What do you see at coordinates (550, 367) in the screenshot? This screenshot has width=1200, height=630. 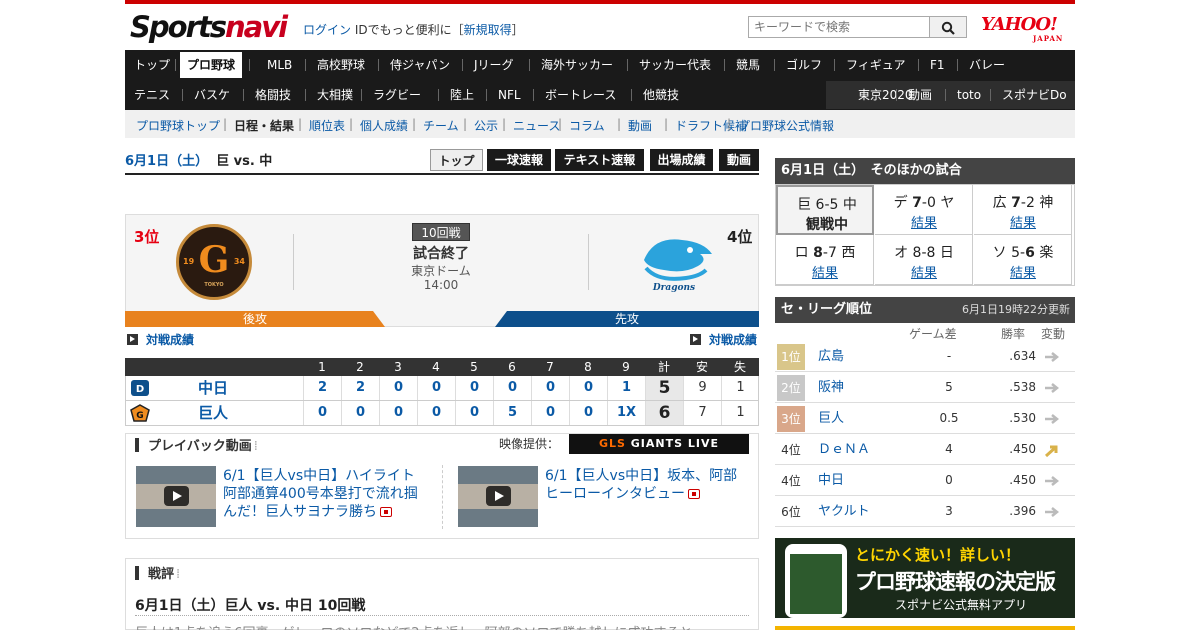 I see `linescore-col-header: 7` at bounding box center [550, 367].